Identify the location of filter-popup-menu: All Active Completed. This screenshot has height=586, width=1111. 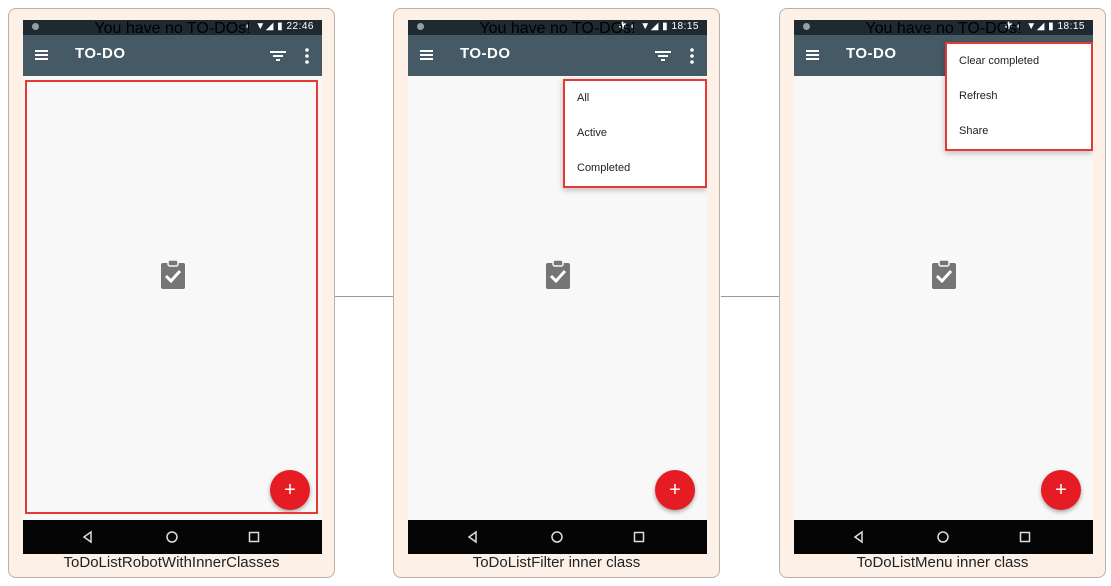
(635, 133).